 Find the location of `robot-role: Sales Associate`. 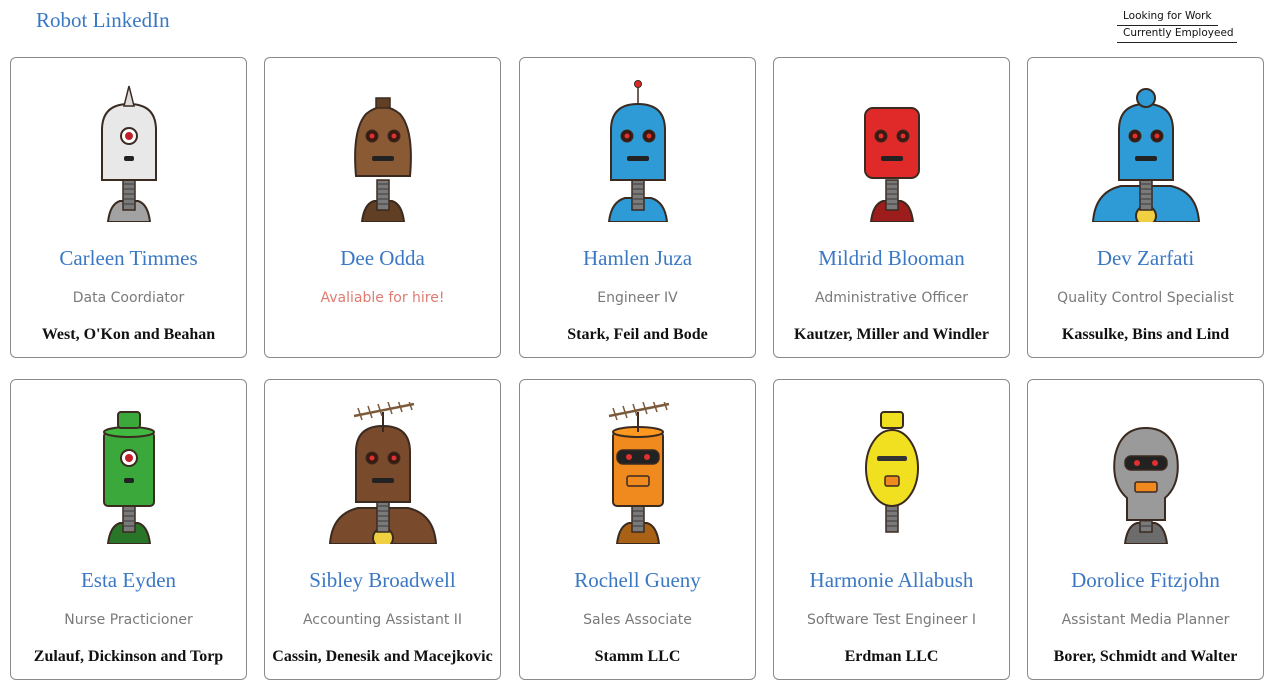

robot-role: Sales Associate is located at coordinates (637, 620).